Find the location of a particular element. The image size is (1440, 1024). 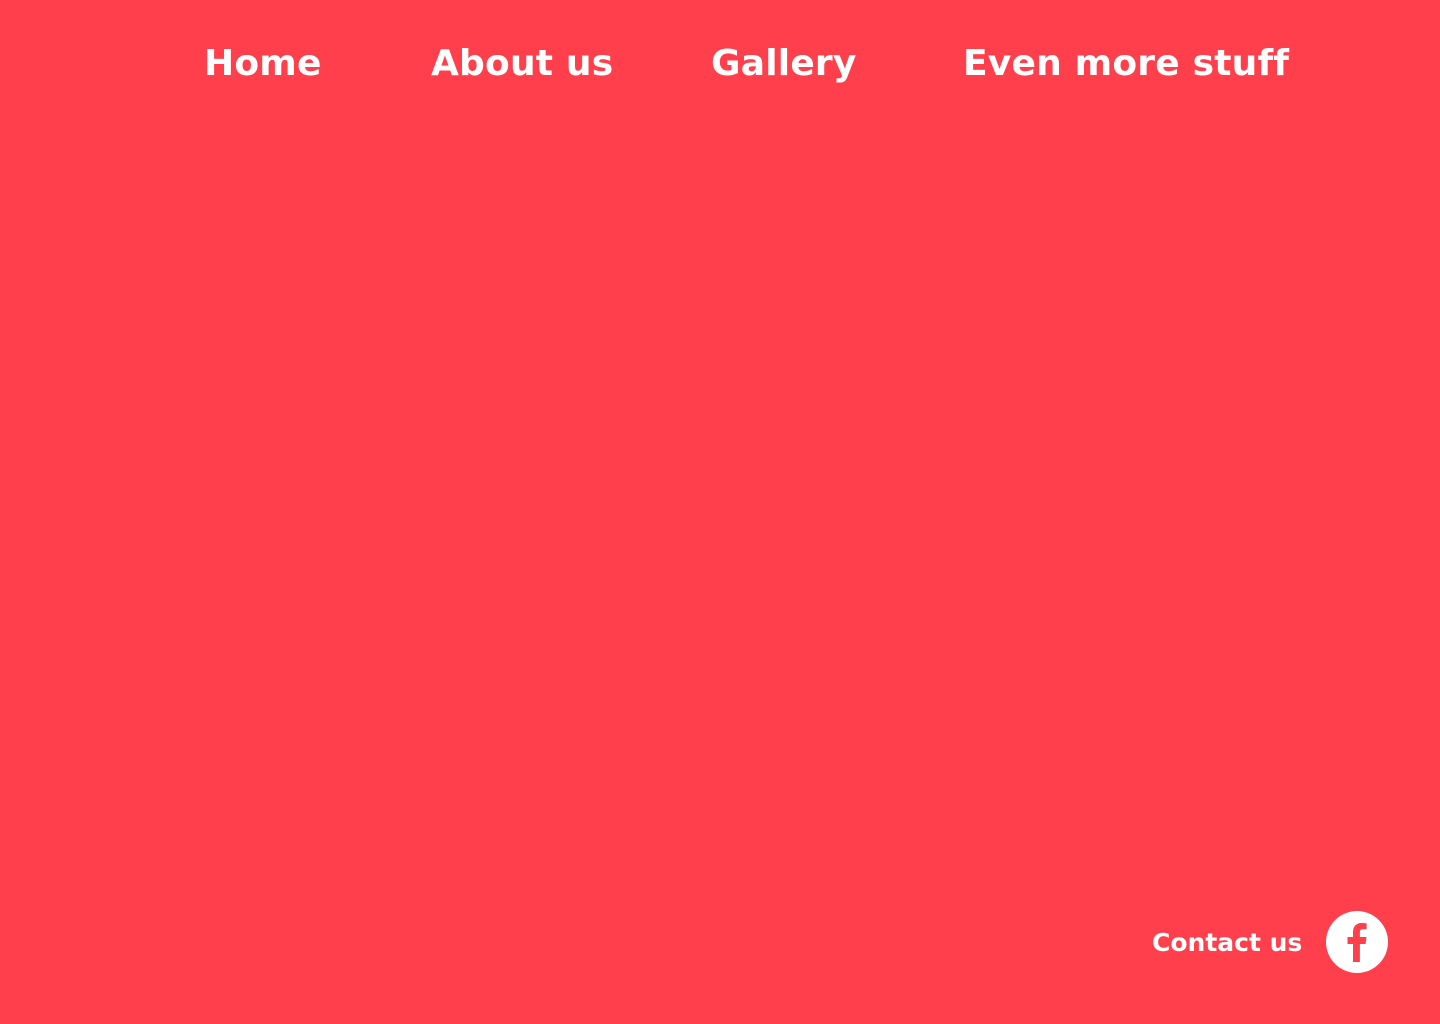

nav-link-even-more-stuff: Even more stuff is located at coordinates (1126, 64).